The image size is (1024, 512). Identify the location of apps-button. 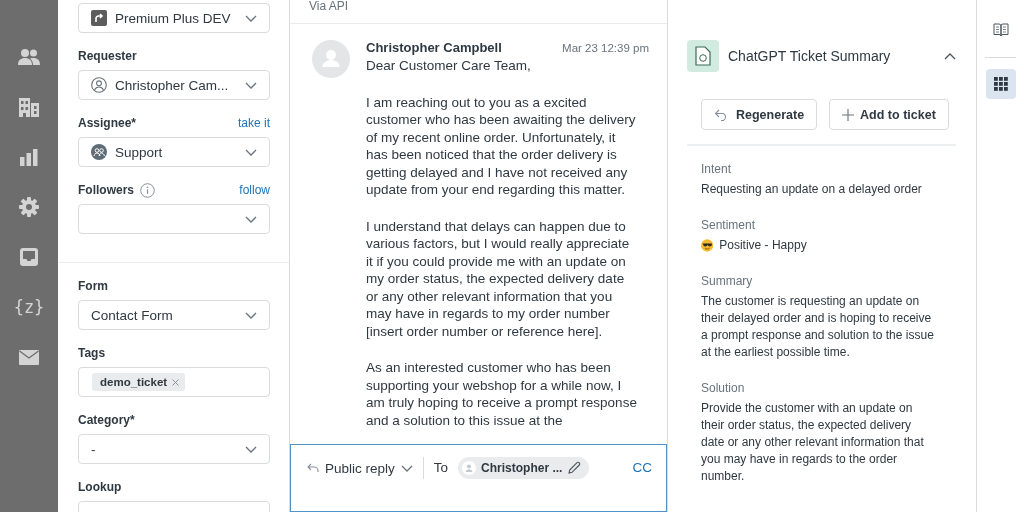
(1000, 84).